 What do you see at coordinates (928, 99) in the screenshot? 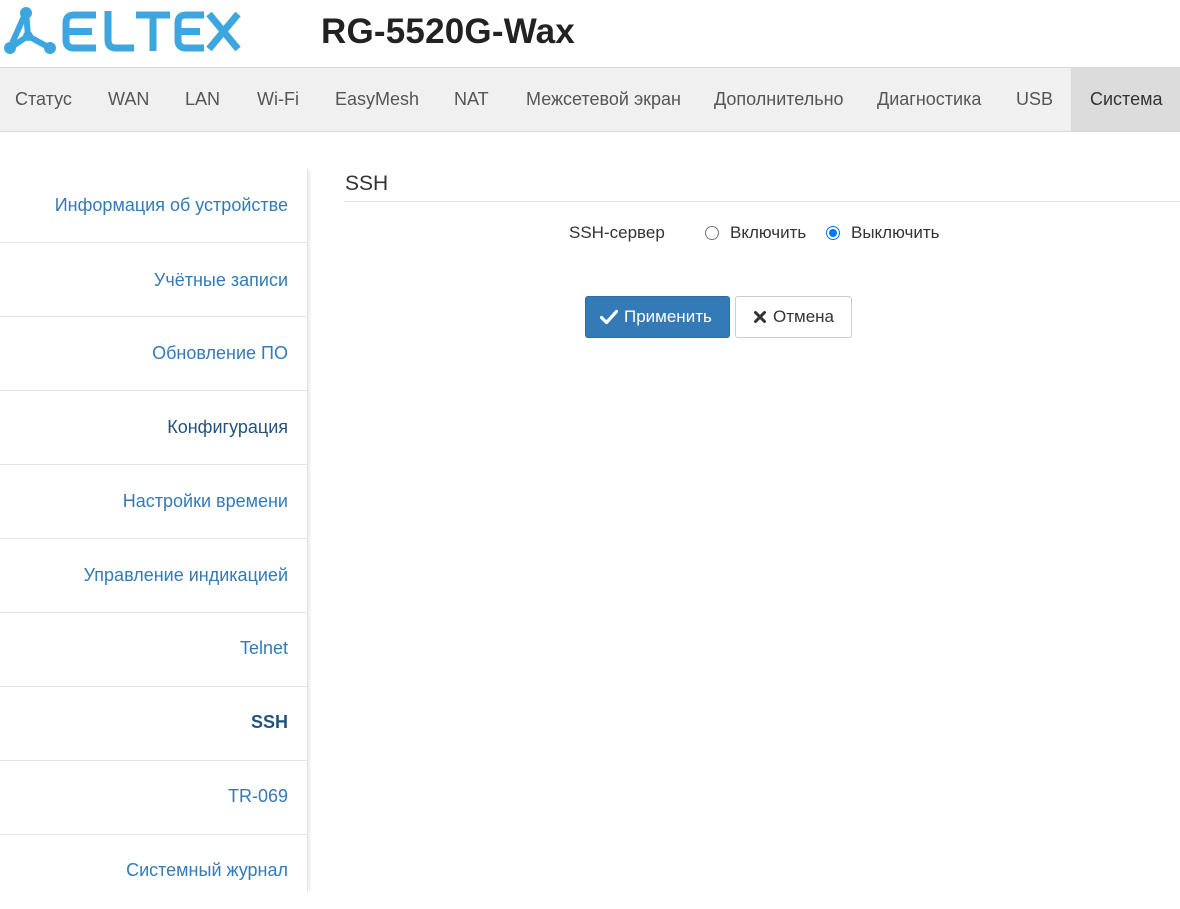
I see `nav-item-diagnostics: Диагностика` at bounding box center [928, 99].